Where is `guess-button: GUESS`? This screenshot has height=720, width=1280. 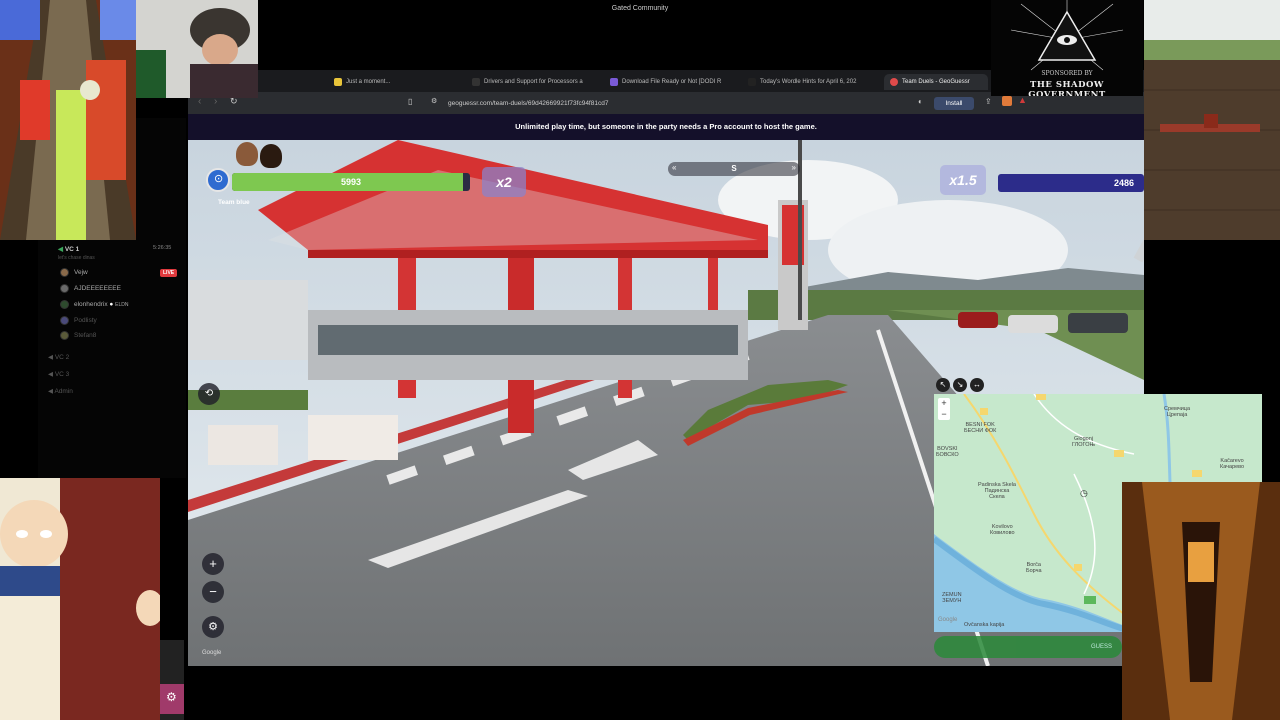
guess-button: GUESS is located at coordinates (1028, 647).